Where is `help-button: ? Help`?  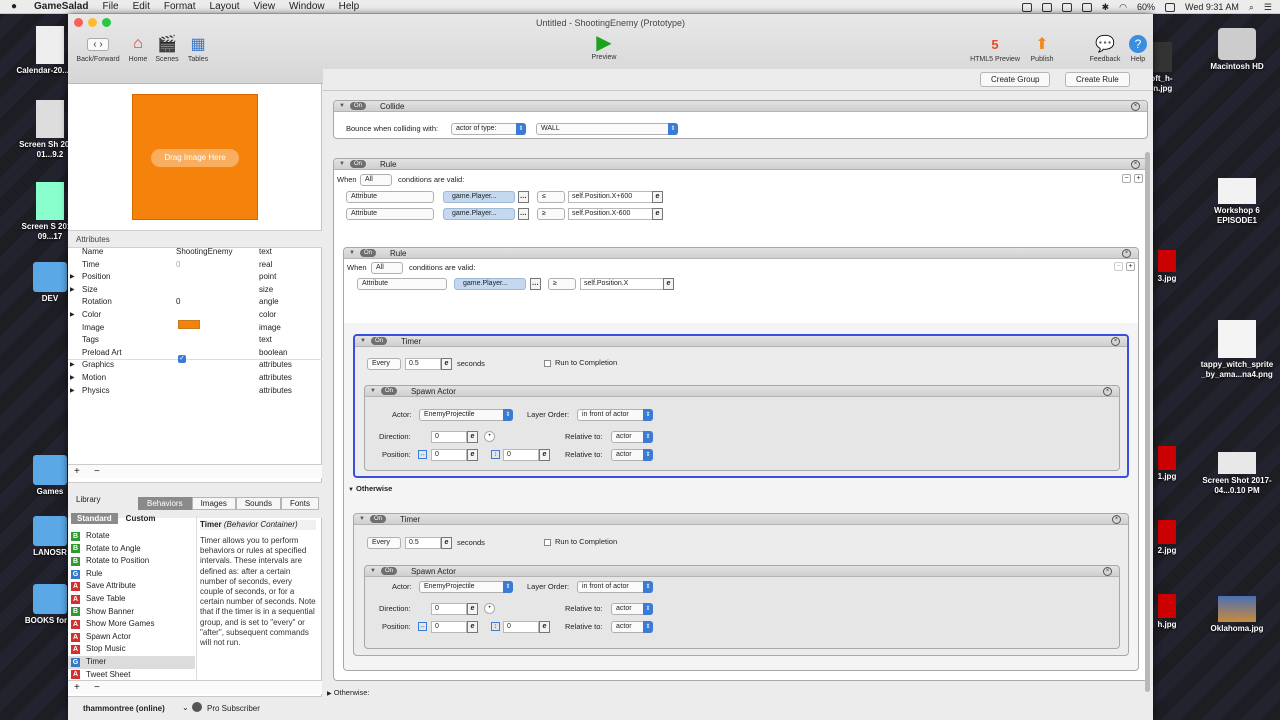
help-button: ? Help is located at coordinates (1138, 48).